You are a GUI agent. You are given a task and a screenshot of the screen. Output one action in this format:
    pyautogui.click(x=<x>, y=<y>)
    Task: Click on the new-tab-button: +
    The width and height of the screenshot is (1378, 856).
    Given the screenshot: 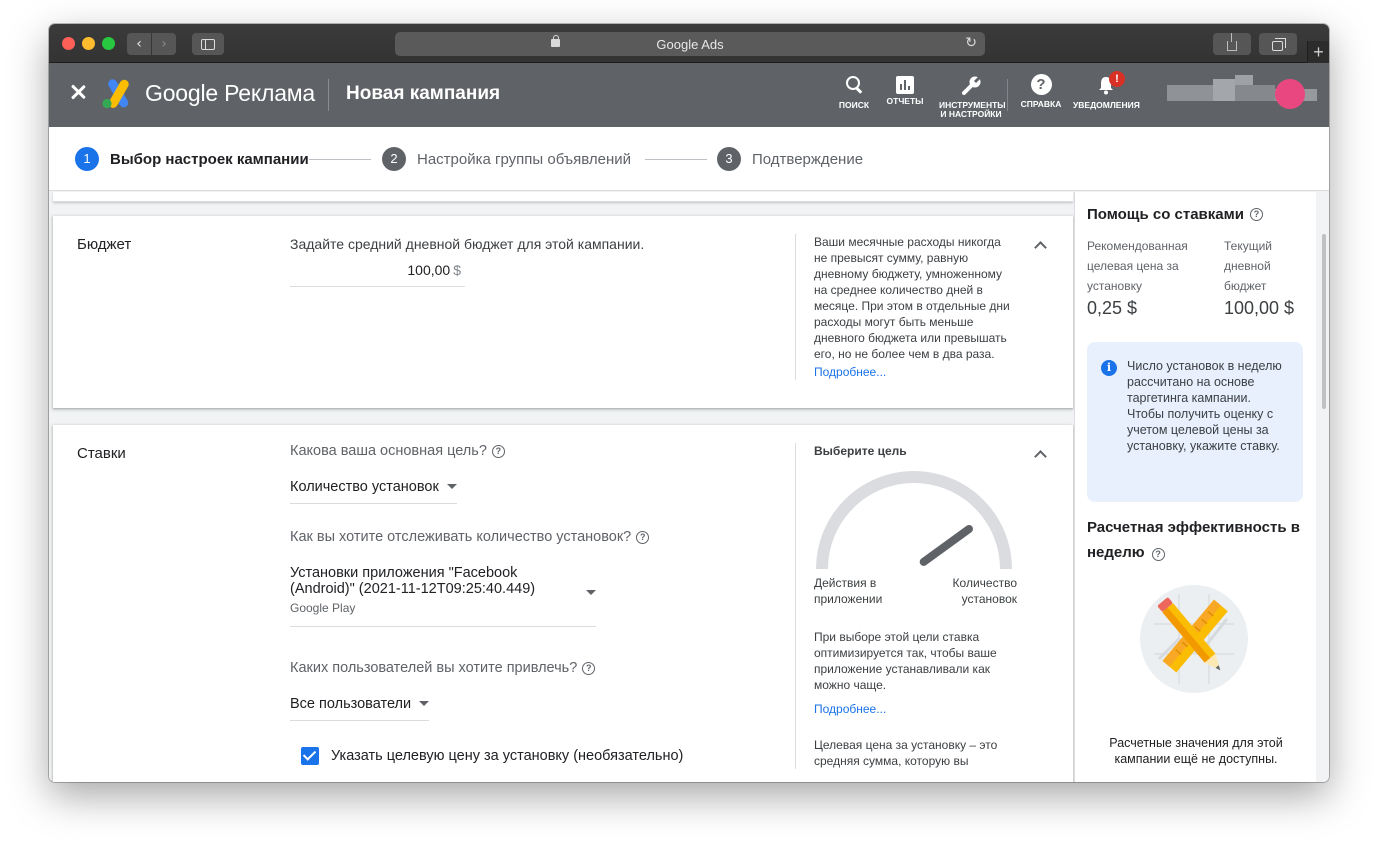 What is the action you would take?
    pyautogui.click(x=1318, y=52)
    